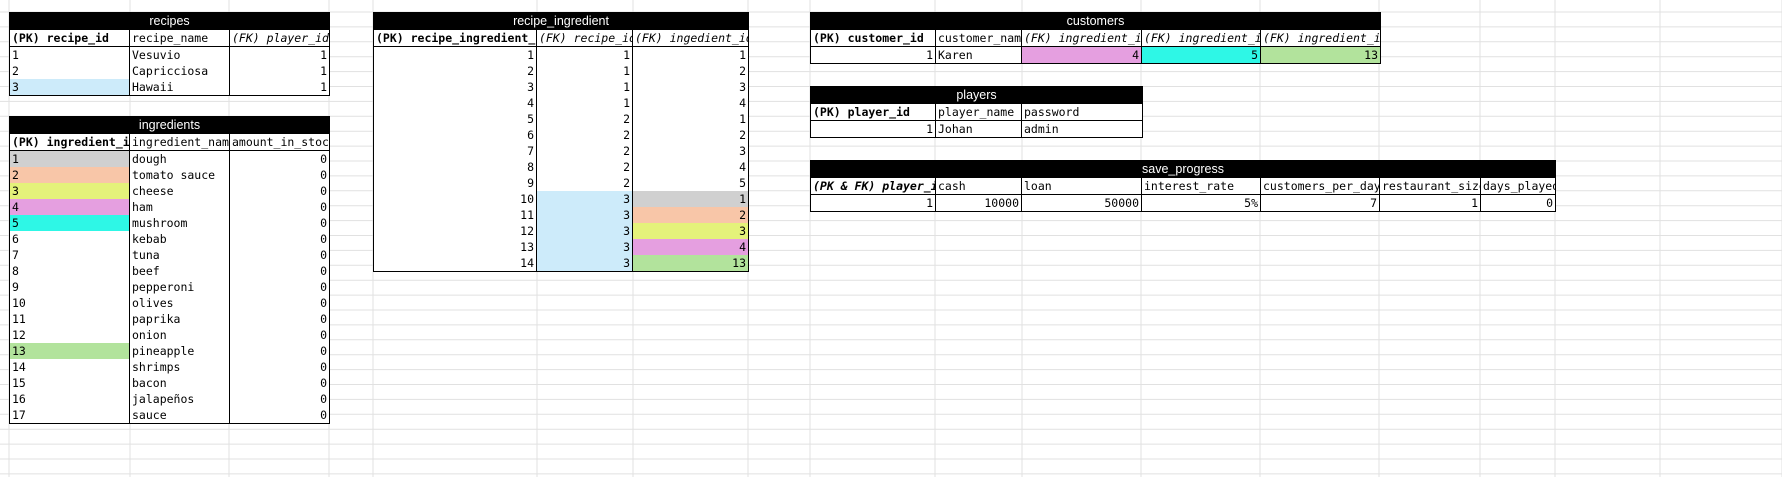  What do you see at coordinates (1081, 186) in the screenshot?
I see `column-header: loan` at bounding box center [1081, 186].